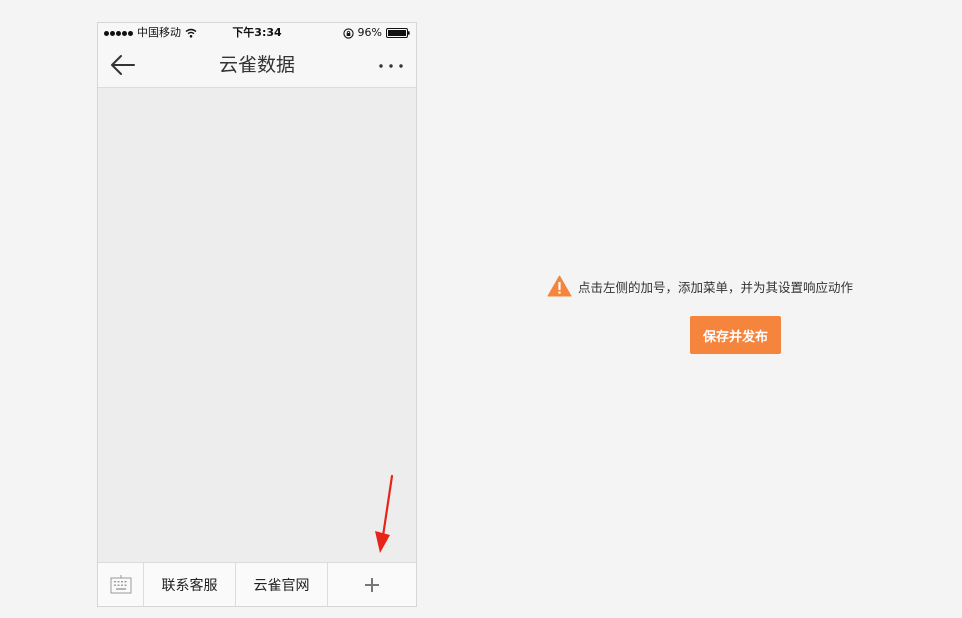 The height and width of the screenshot is (618, 962). What do you see at coordinates (384, 513) in the screenshot?
I see `annotation-arrow-icon` at bounding box center [384, 513].